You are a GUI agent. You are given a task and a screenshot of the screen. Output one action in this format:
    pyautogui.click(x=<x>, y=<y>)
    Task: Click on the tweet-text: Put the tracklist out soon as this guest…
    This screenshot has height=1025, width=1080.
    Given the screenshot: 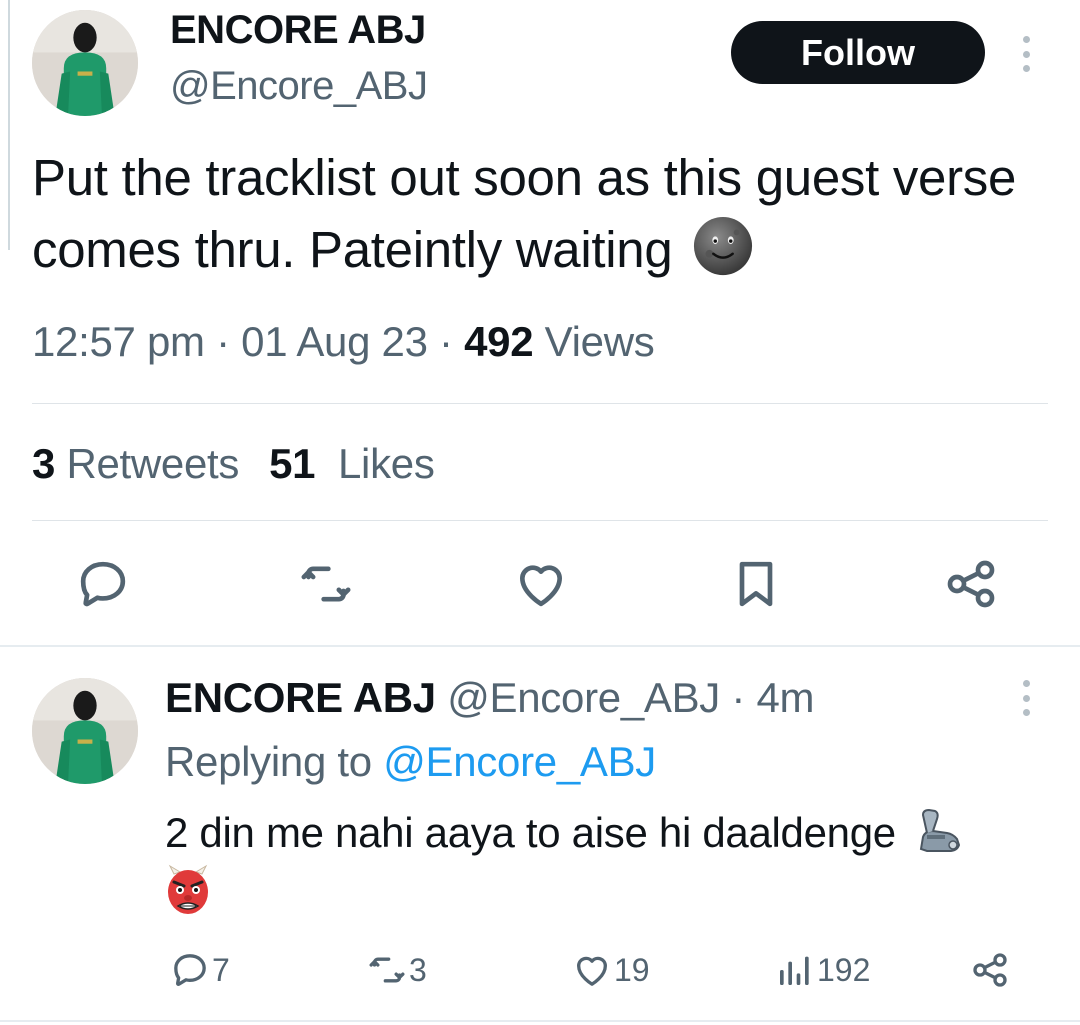 What is the action you would take?
    pyautogui.click(x=537, y=214)
    